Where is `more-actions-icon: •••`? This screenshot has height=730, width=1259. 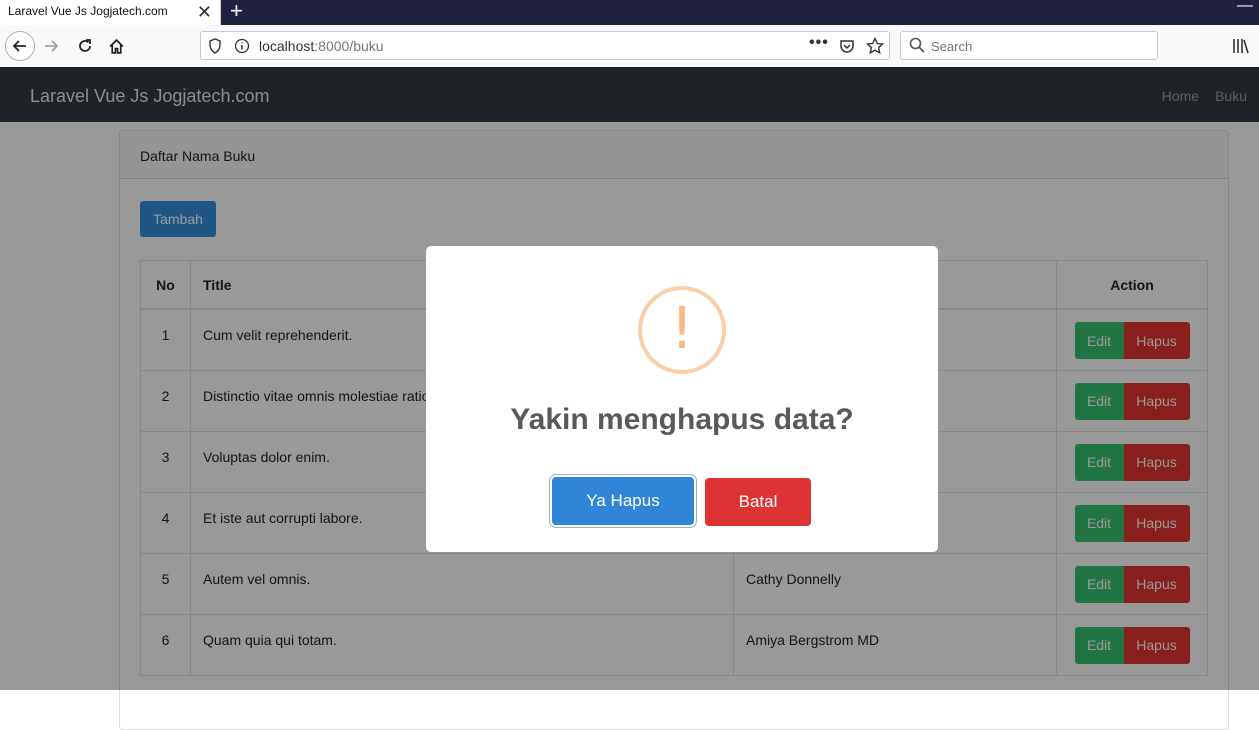
more-actions-icon: ••• is located at coordinates (819, 43).